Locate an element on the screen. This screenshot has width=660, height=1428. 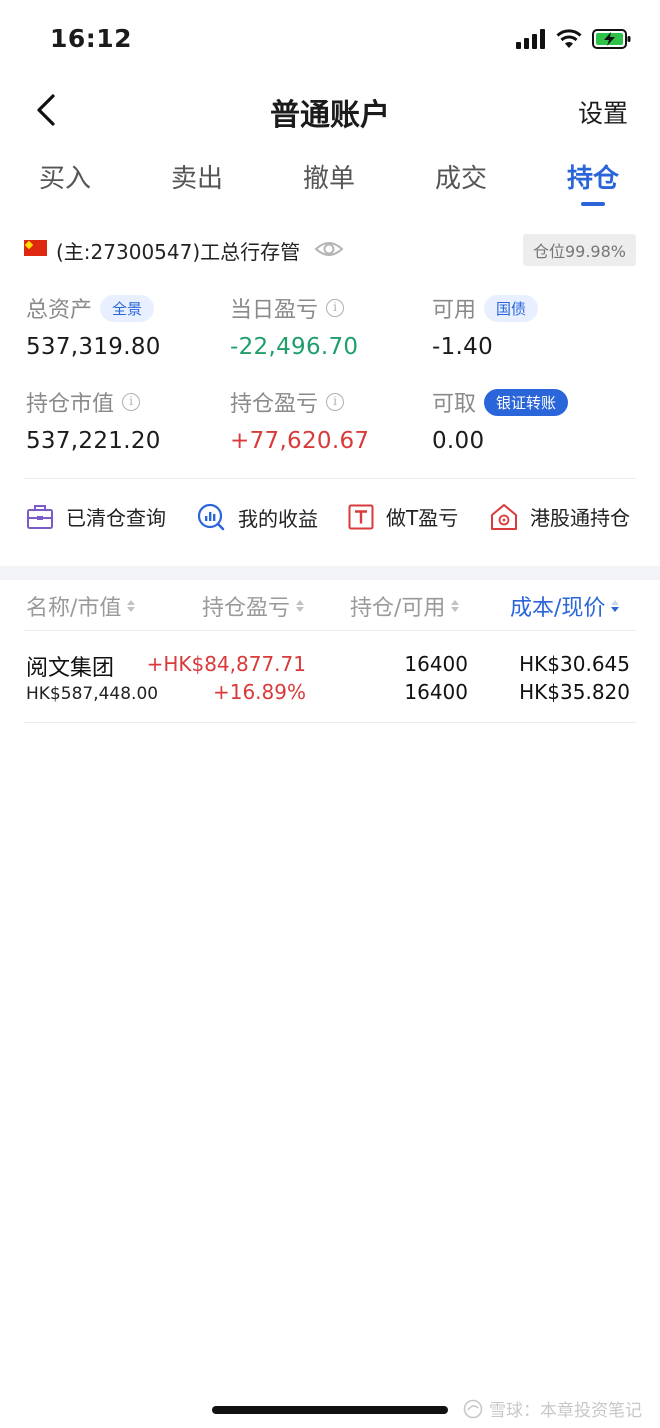
stat-total-assets: 总资产 全景 537,319.80 is located at coordinates (93, 326).